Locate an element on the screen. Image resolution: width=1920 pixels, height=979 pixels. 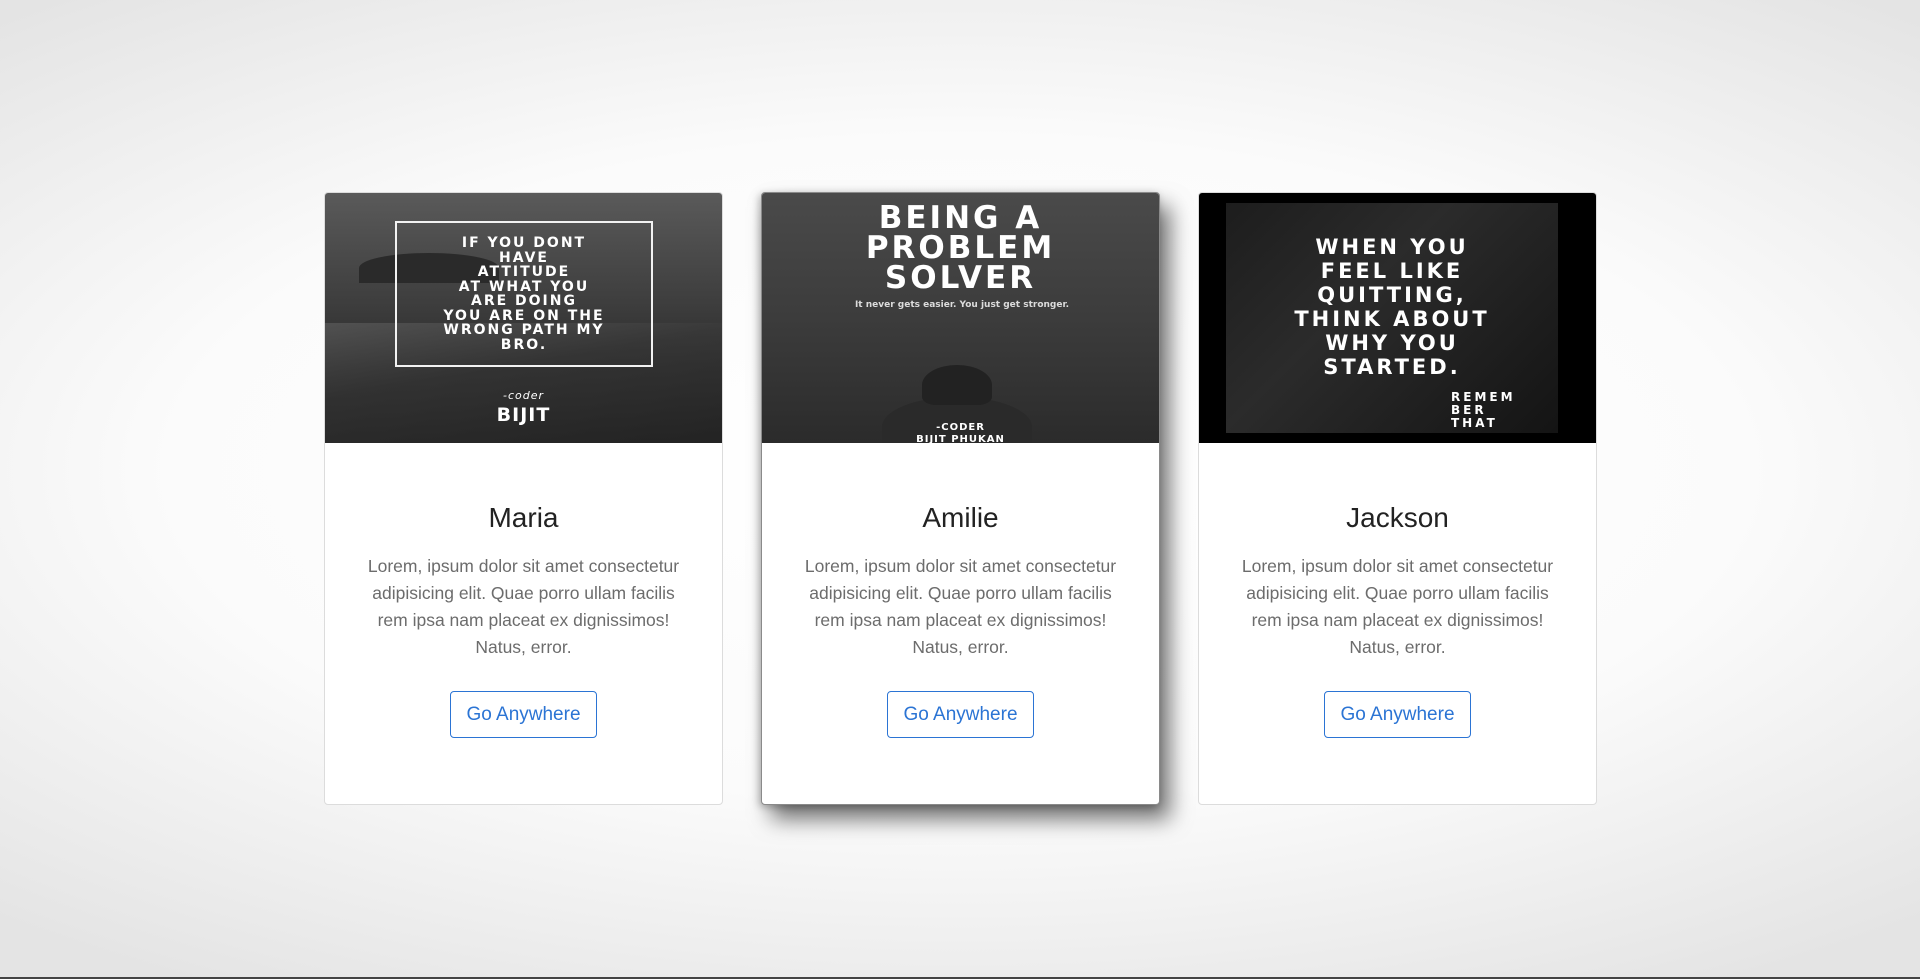
poster-signature-name: BIJIT is located at coordinates (523, 415).